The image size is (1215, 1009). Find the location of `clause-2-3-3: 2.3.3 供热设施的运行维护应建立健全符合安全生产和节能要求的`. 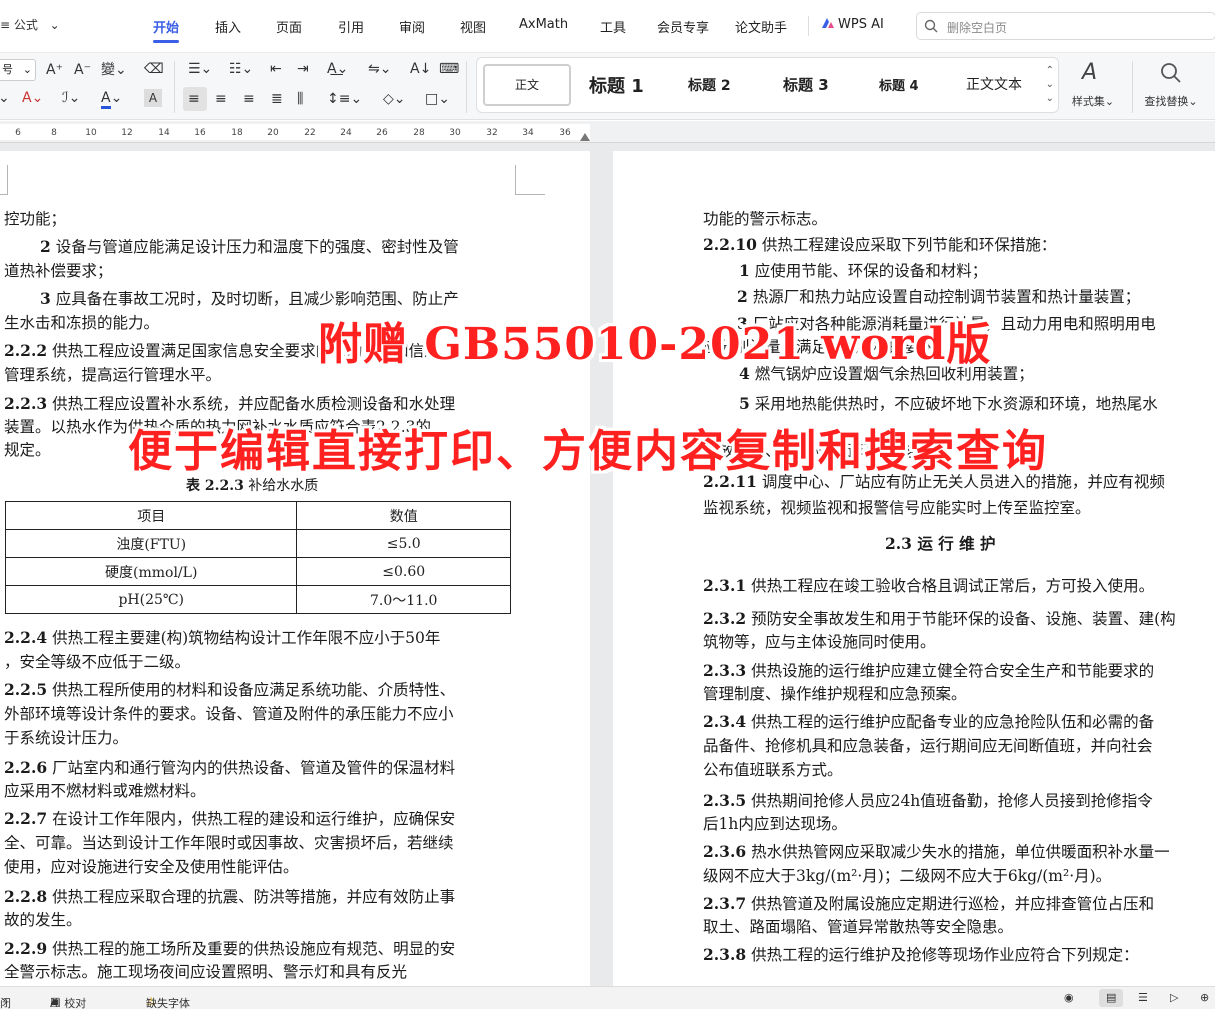

clause-2-3-3: 2.3.3 供热设施的运行维护应建立健全符合安全生产和节能要求的 is located at coordinates (929, 670).